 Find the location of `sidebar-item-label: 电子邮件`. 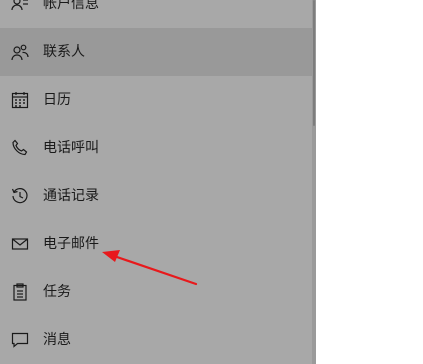

sidebar-item-label: 电子邮件 is located at coordinates (71, 244).